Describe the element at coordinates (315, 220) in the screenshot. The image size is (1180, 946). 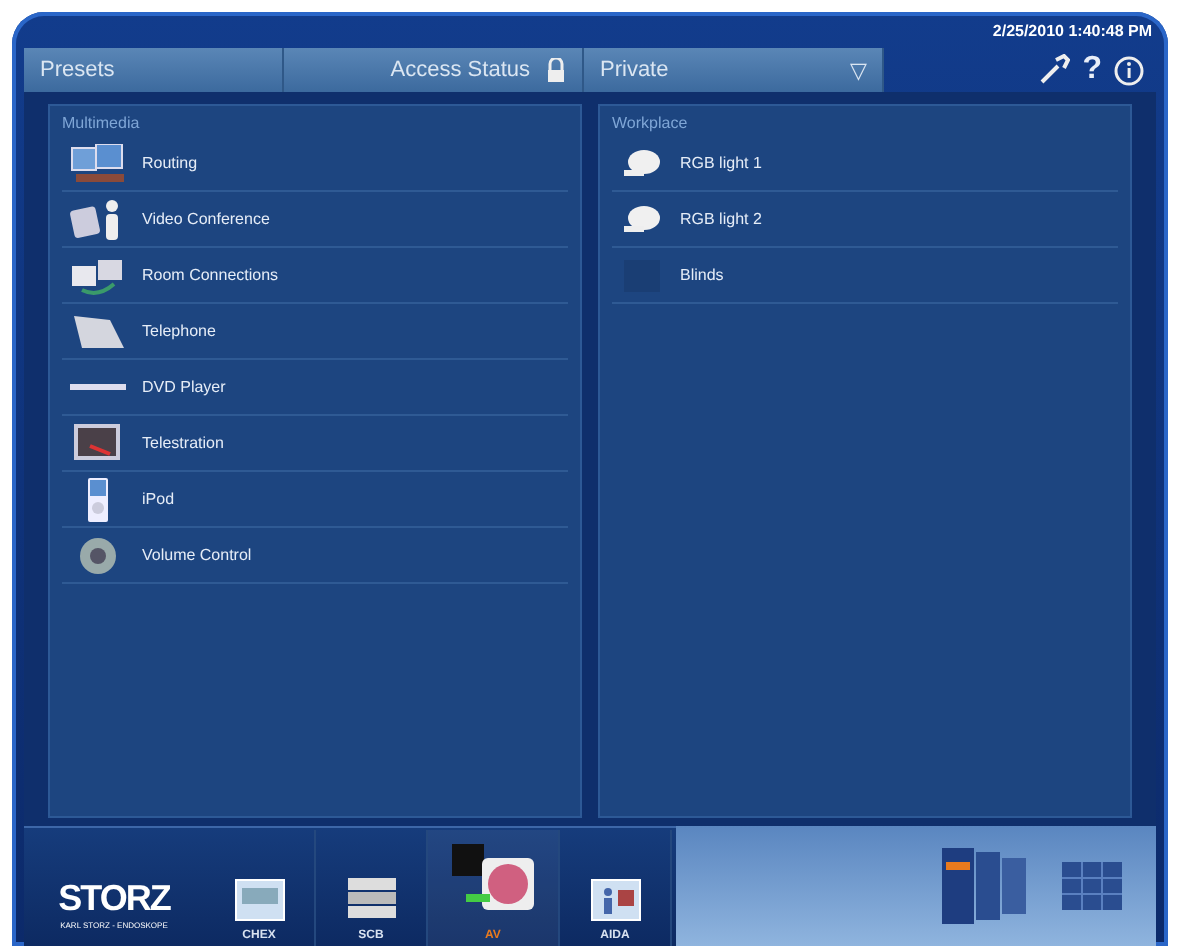
I see `list-item: Video Conference` at that location.